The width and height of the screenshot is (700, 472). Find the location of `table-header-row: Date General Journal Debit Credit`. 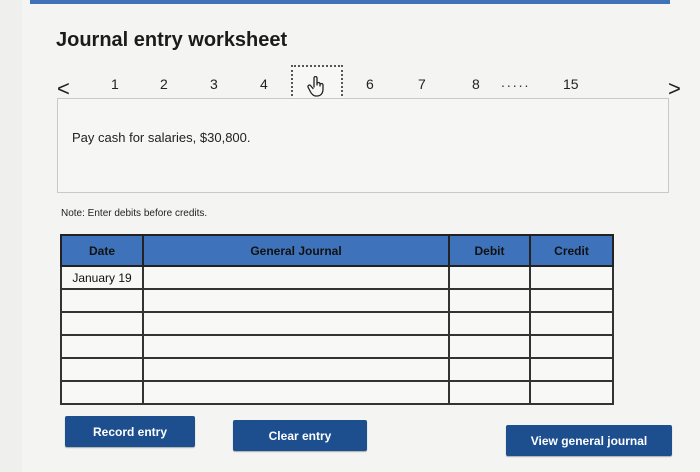

table-header-row: Date General Journal Debit Credit is located at coordinates (337, 250).